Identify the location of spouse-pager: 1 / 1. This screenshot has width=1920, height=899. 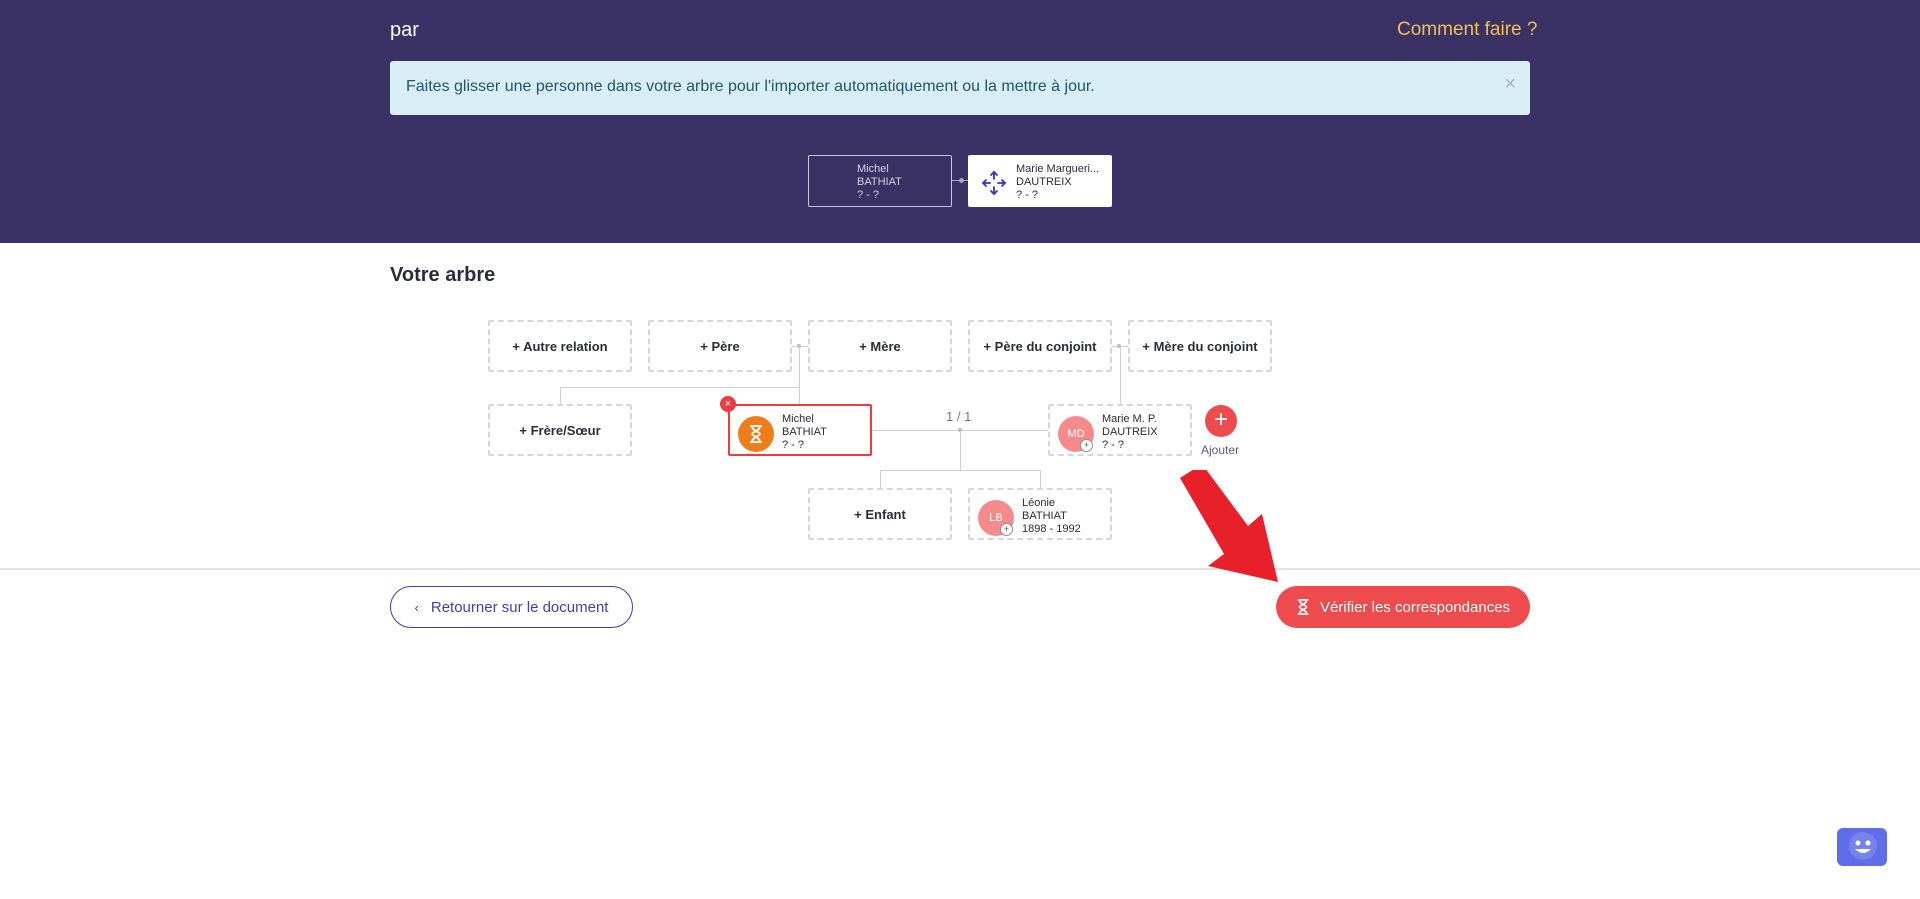
(959, 416).